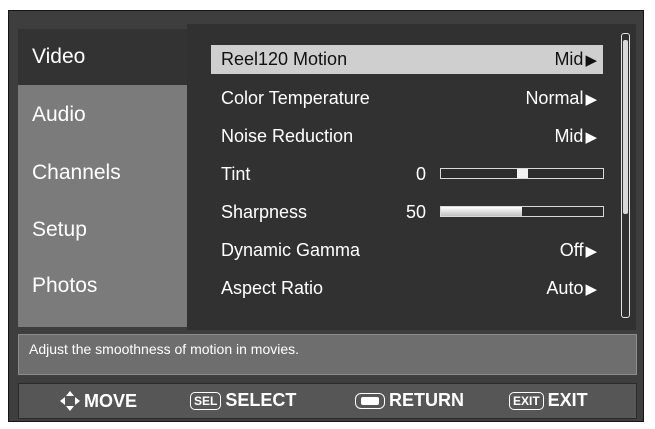 The height and width of the screenshot is (429, 655). I want to click on sidebar-item-photos: Photos, so click(102, 286).